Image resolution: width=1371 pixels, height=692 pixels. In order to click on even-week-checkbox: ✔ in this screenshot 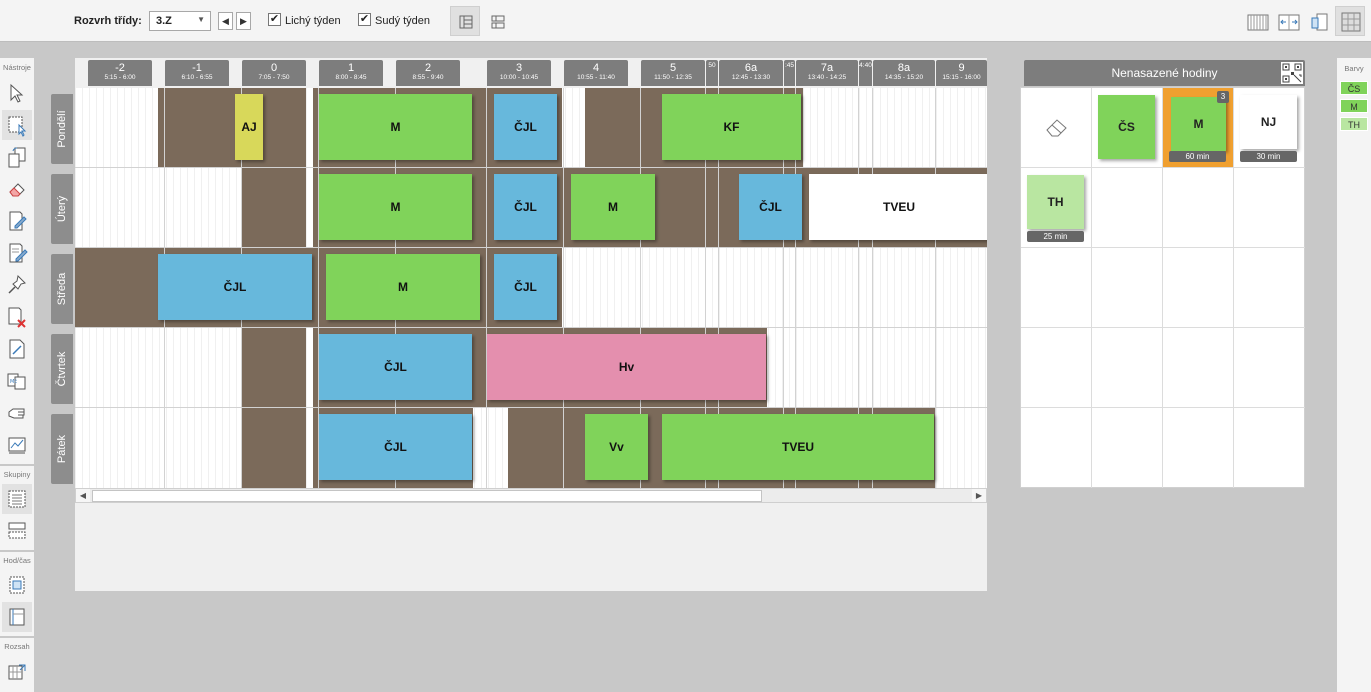, I will do `click(364, 19)`.